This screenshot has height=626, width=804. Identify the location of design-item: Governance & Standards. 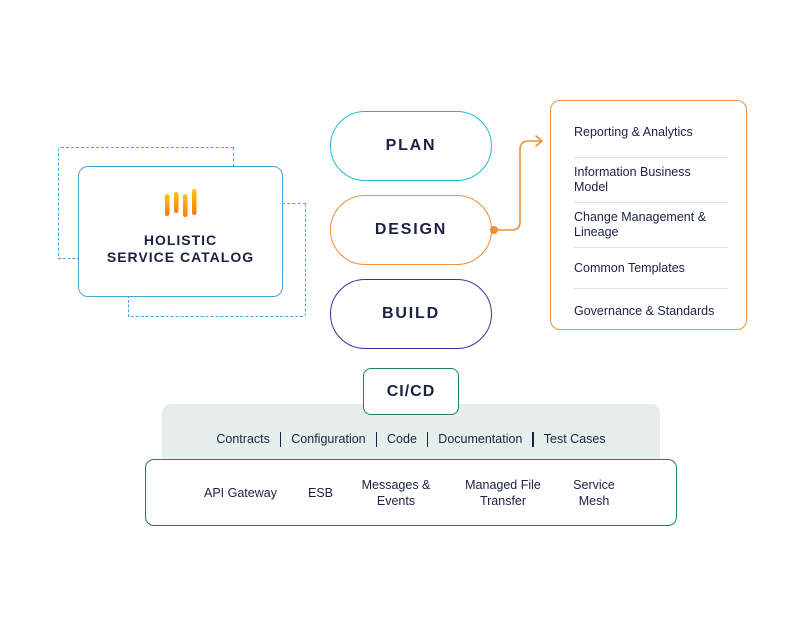
(644, 310).